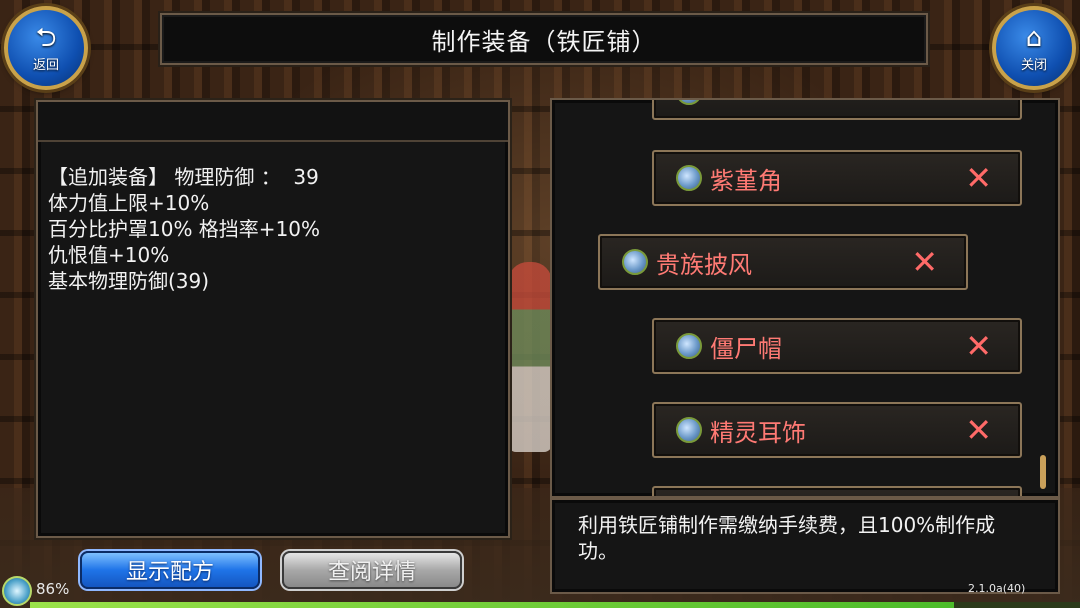 This screenshot has width=1080, height=608. I want to click on show-recipe-button: 显示配方, so click(170, 570).